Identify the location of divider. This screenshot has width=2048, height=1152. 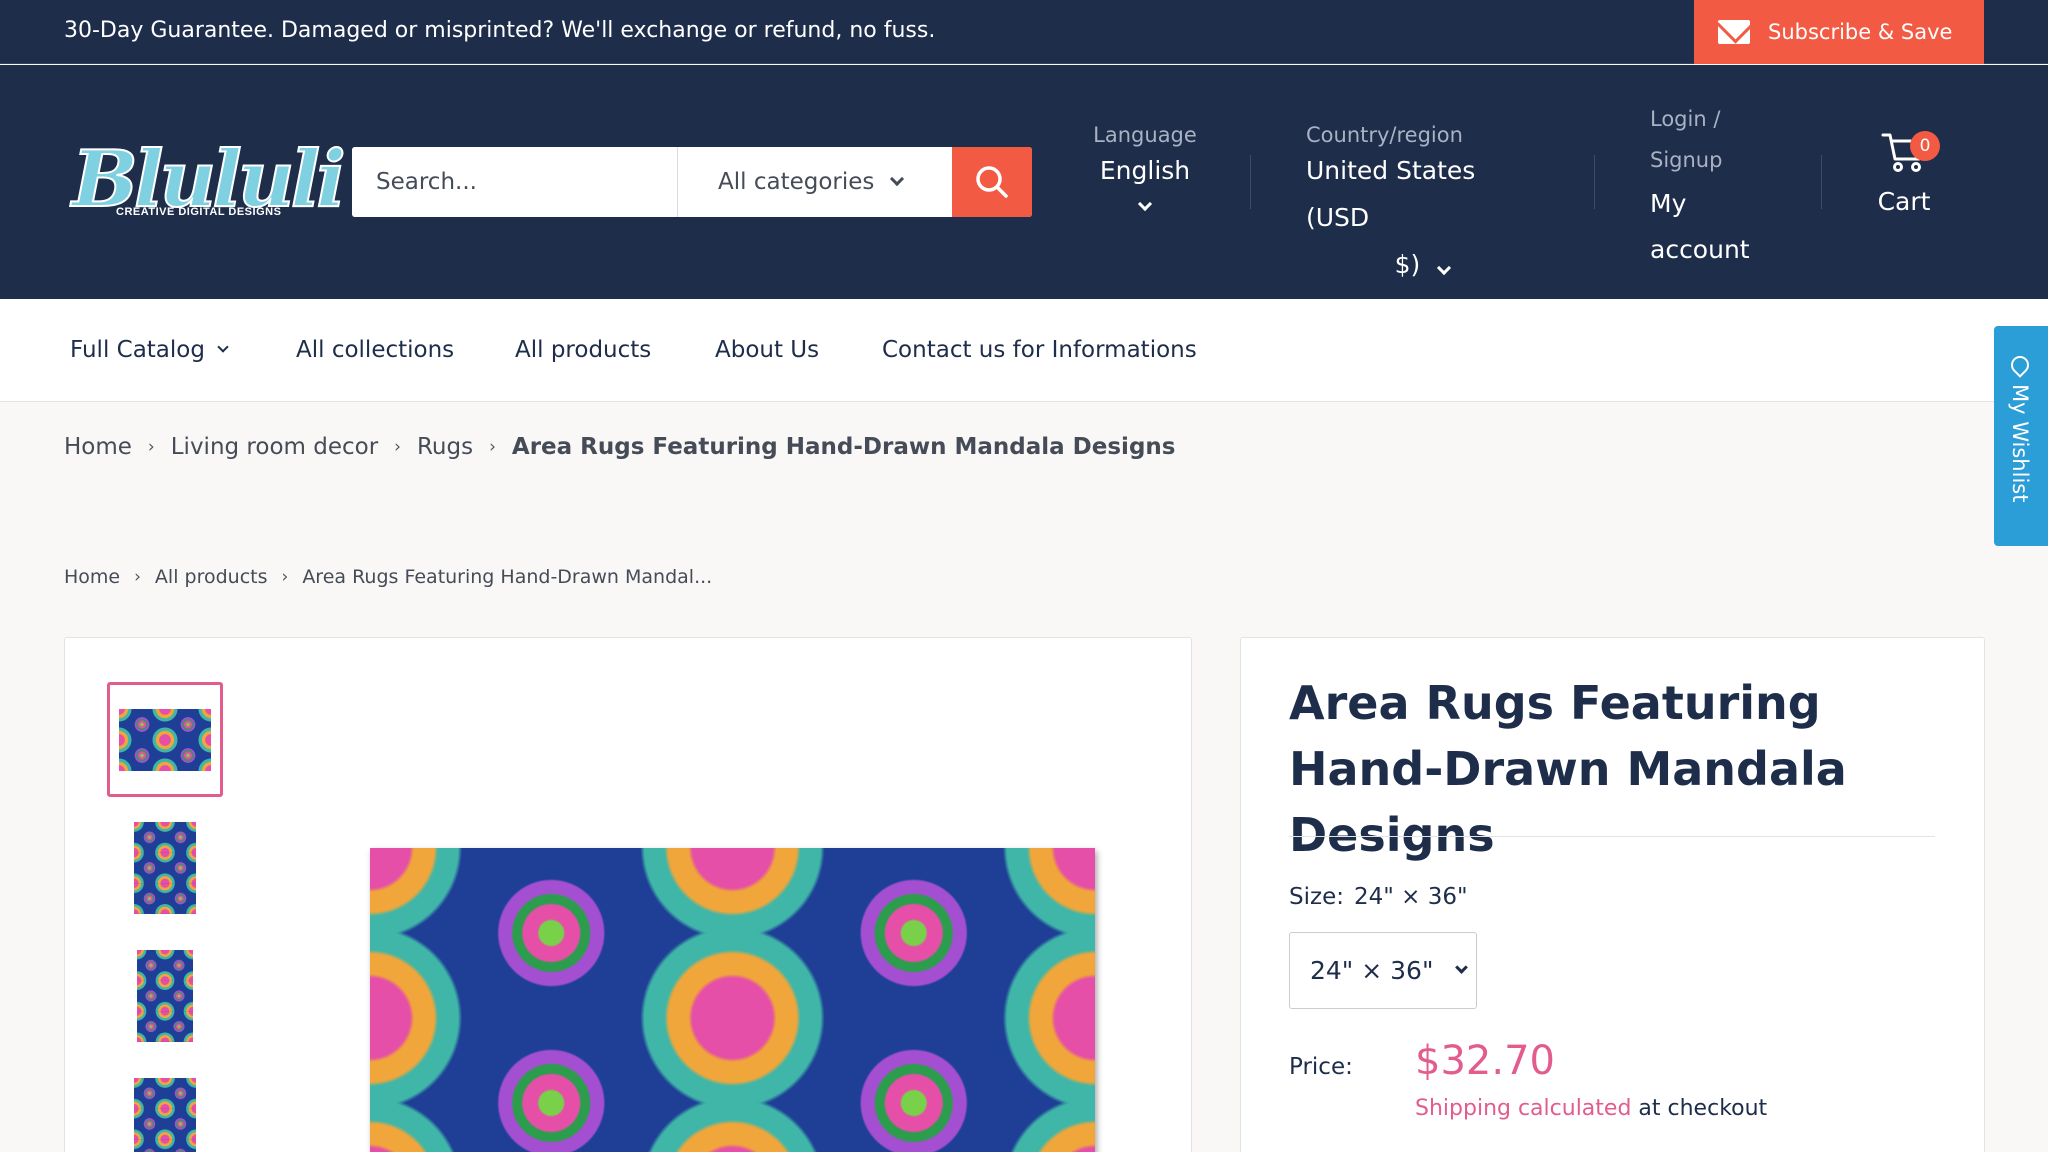
(1612, 836).